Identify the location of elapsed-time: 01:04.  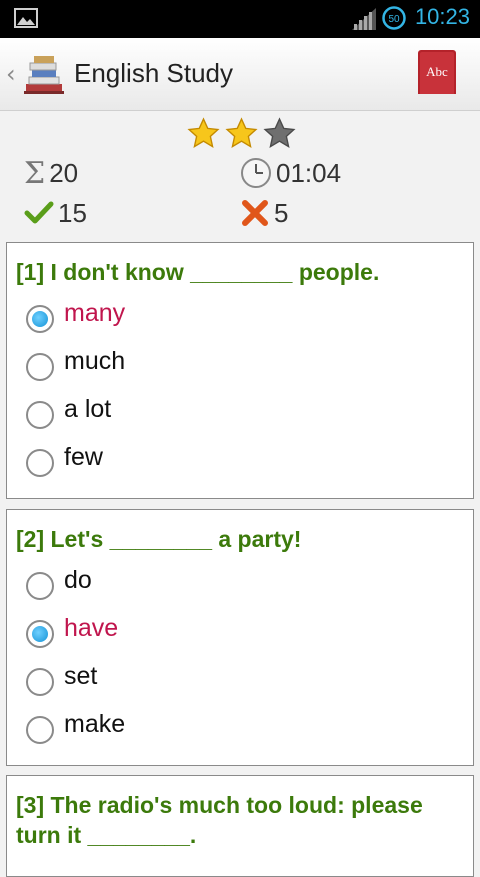
(290, 172).